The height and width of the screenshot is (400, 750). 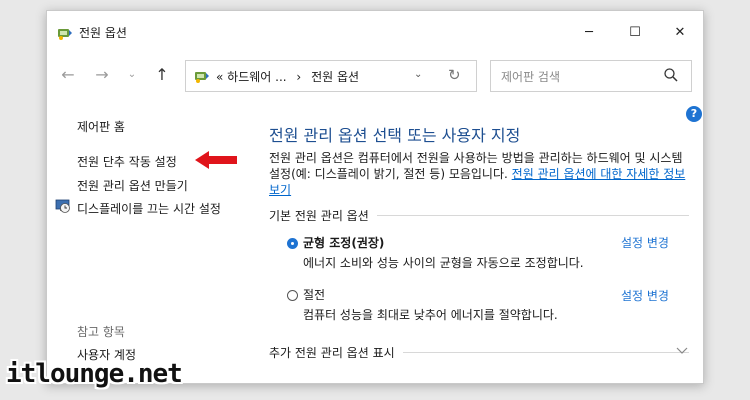 I want to click on power-saver-plan-radio, so click(x=292, y=295).